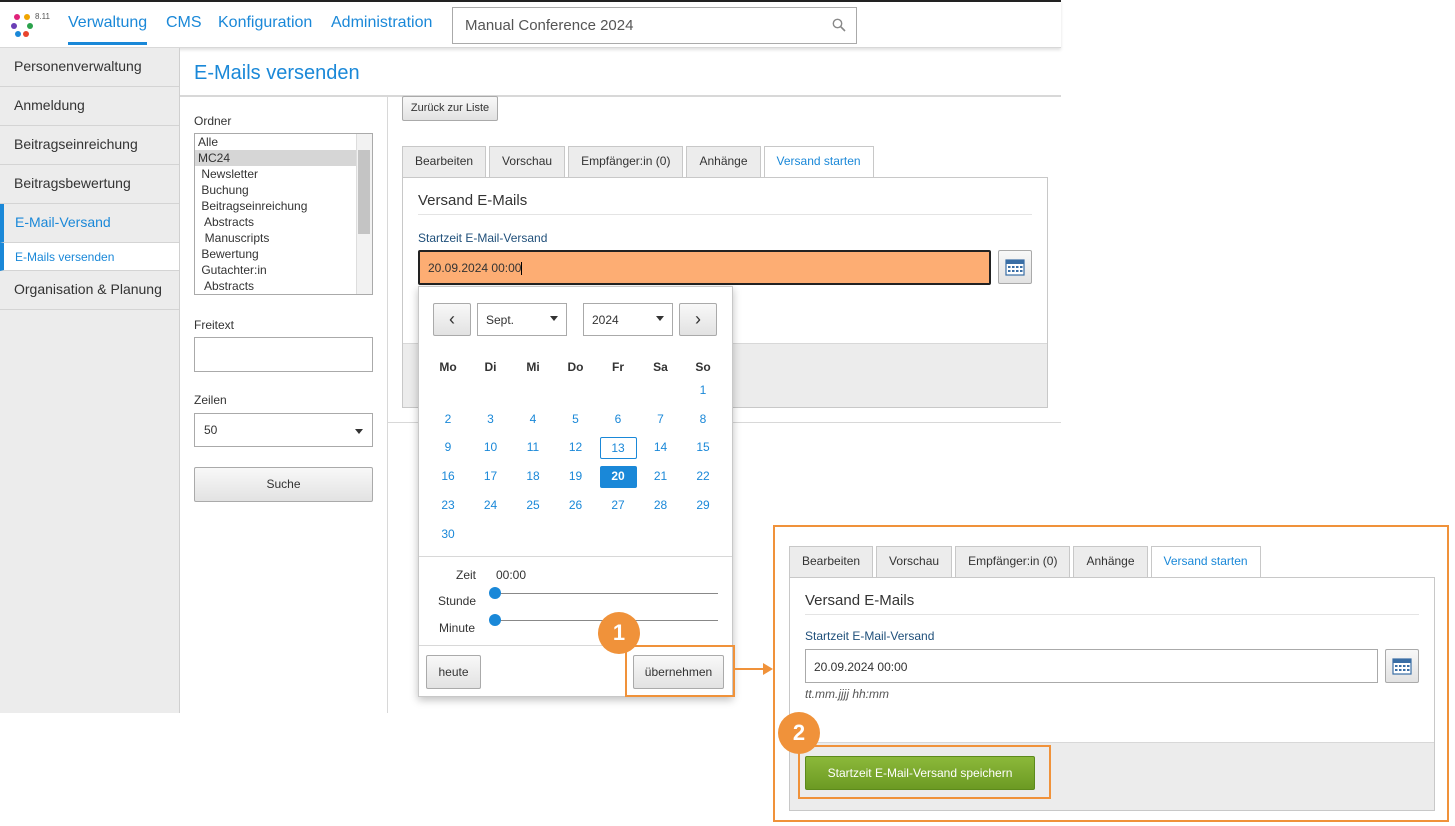 Image resolution: width=1455 pixels, height=826 pixels. Describe the element at coordinates (495, 620) in the screenshot. I see `minute-slider-handle` at that location.